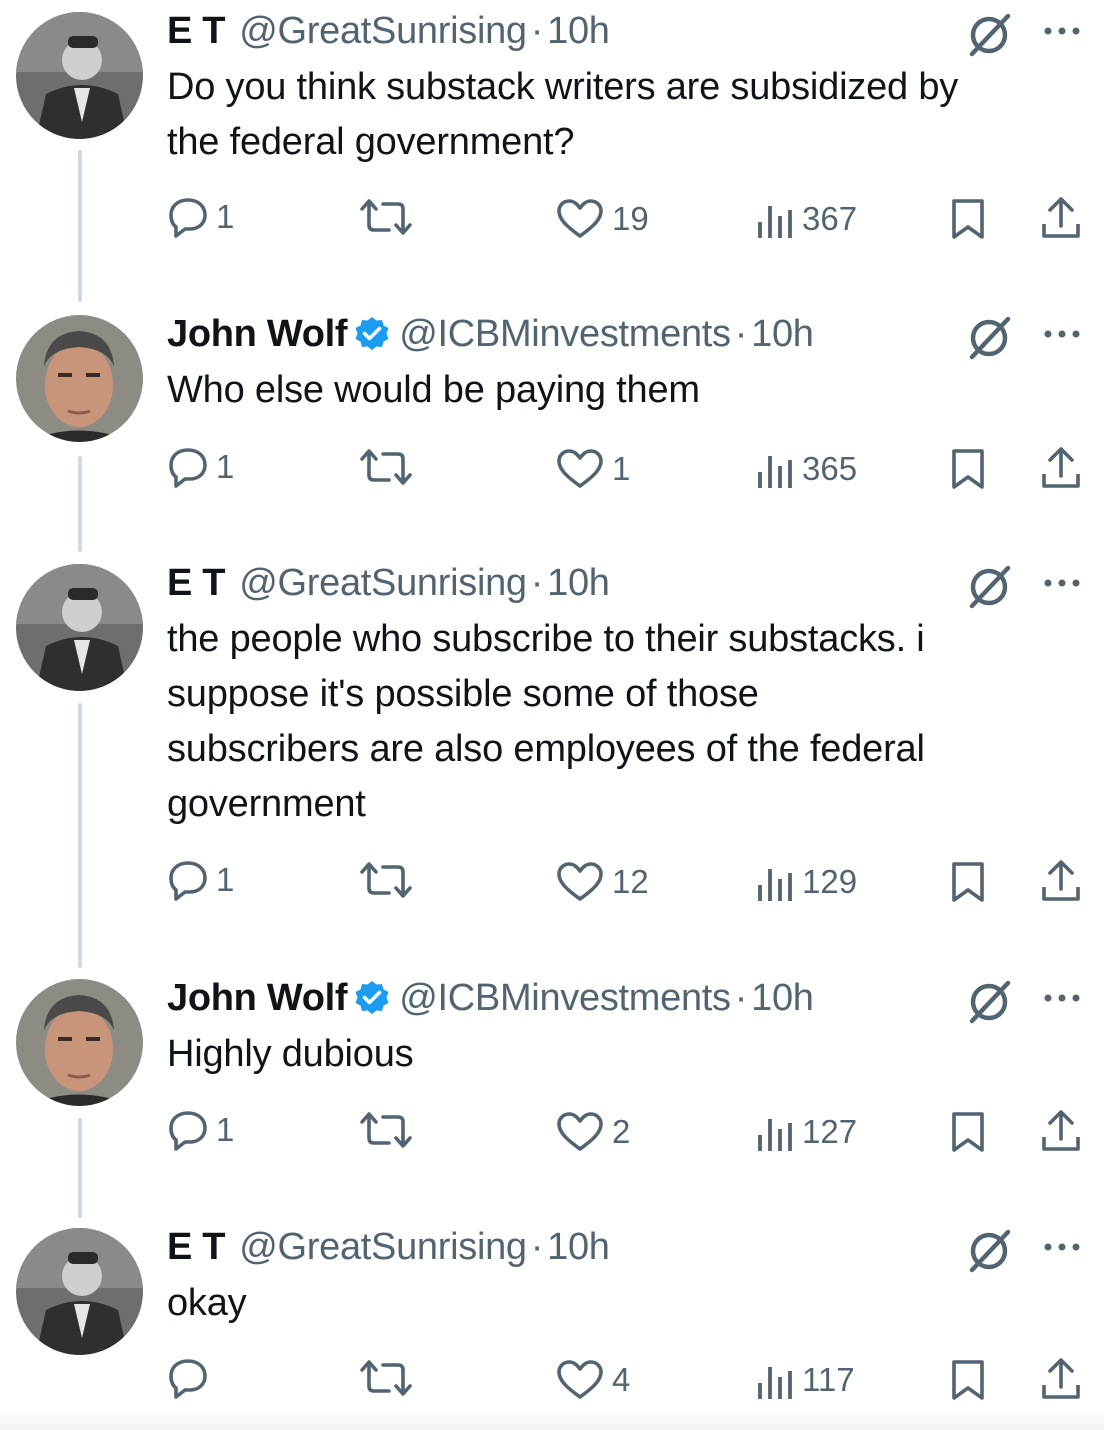  What do you see at coordinates (830, 218) in the screenshot?
I see `view-count: 367` at bounding box center [830, 218].